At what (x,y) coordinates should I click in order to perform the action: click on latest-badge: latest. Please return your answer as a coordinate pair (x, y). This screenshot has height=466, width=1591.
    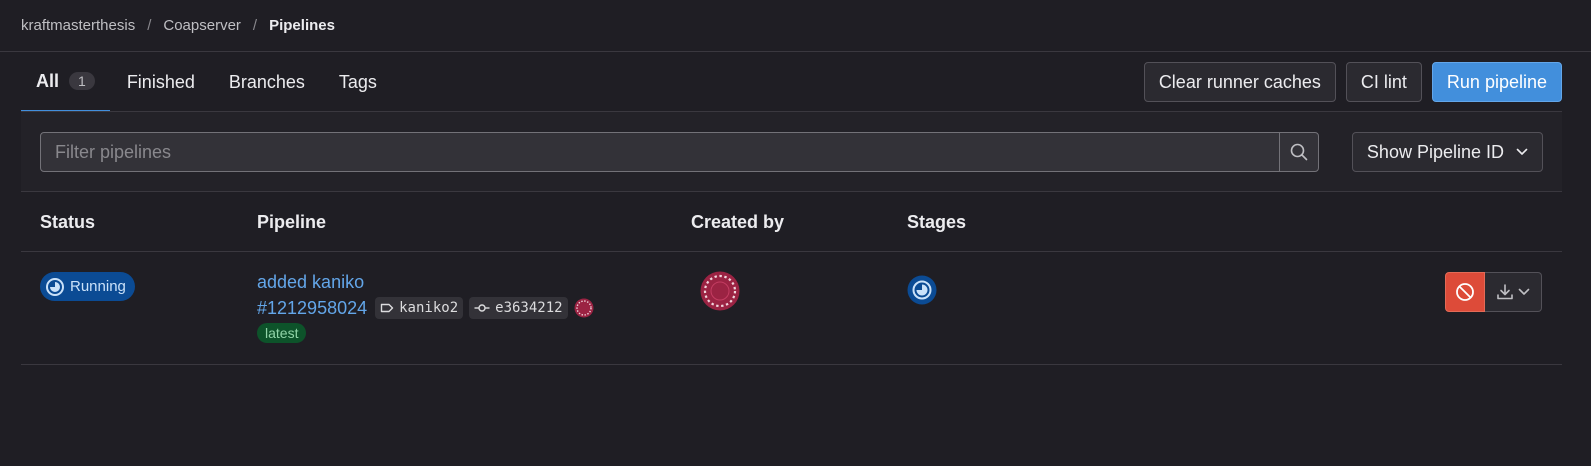
    Looking at the image, I should click on (282, 333).